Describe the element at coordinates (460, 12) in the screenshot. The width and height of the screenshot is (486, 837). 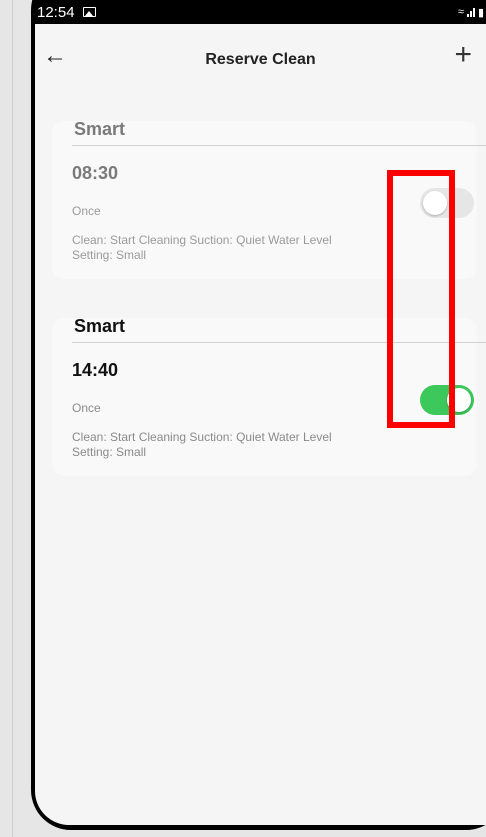
I see `wifi-icon: ≈` at that location.